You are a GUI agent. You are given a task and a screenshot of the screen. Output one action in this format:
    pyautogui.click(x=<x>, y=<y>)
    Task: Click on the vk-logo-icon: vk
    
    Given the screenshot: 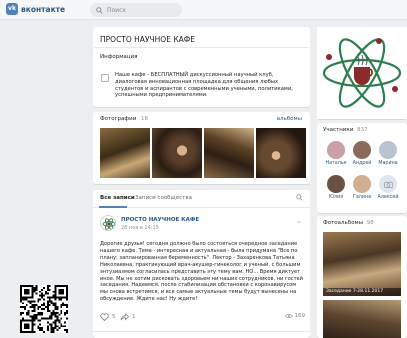 What is the action you would take?
    pyautogui.click(x=12, y=9)
    